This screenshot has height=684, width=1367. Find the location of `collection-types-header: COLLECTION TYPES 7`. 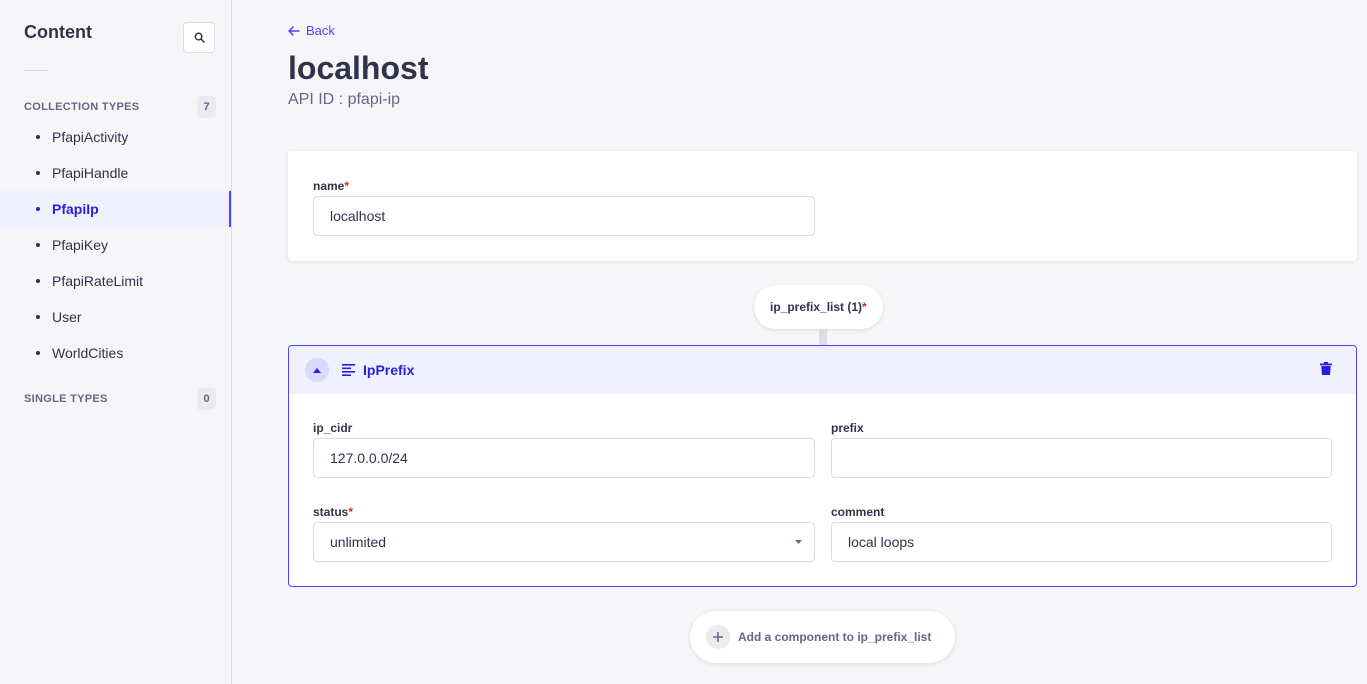

collection-types-header: COLLECTION TYPES 7 is located at coordinates (120, 107).